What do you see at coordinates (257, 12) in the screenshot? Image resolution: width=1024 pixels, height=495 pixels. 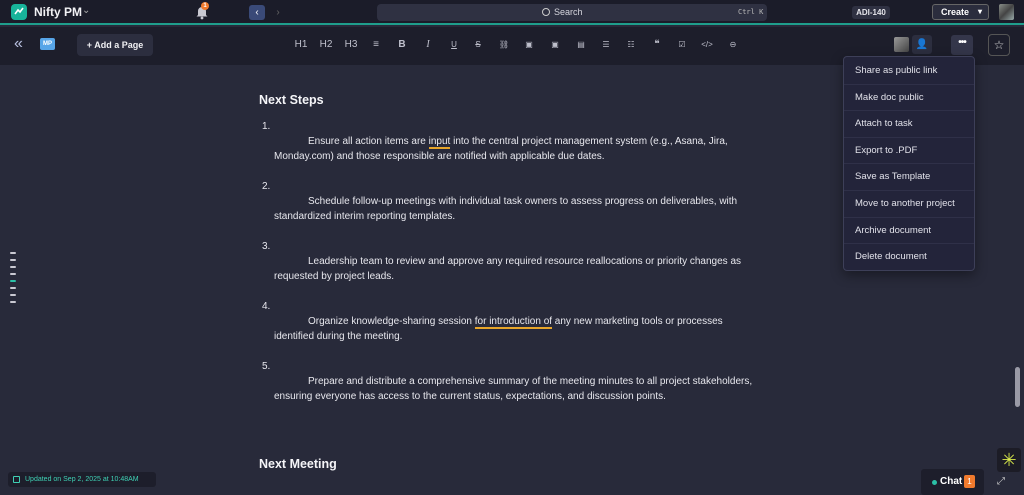 I see `back-button: ‹` at bounding box center [257, 12].